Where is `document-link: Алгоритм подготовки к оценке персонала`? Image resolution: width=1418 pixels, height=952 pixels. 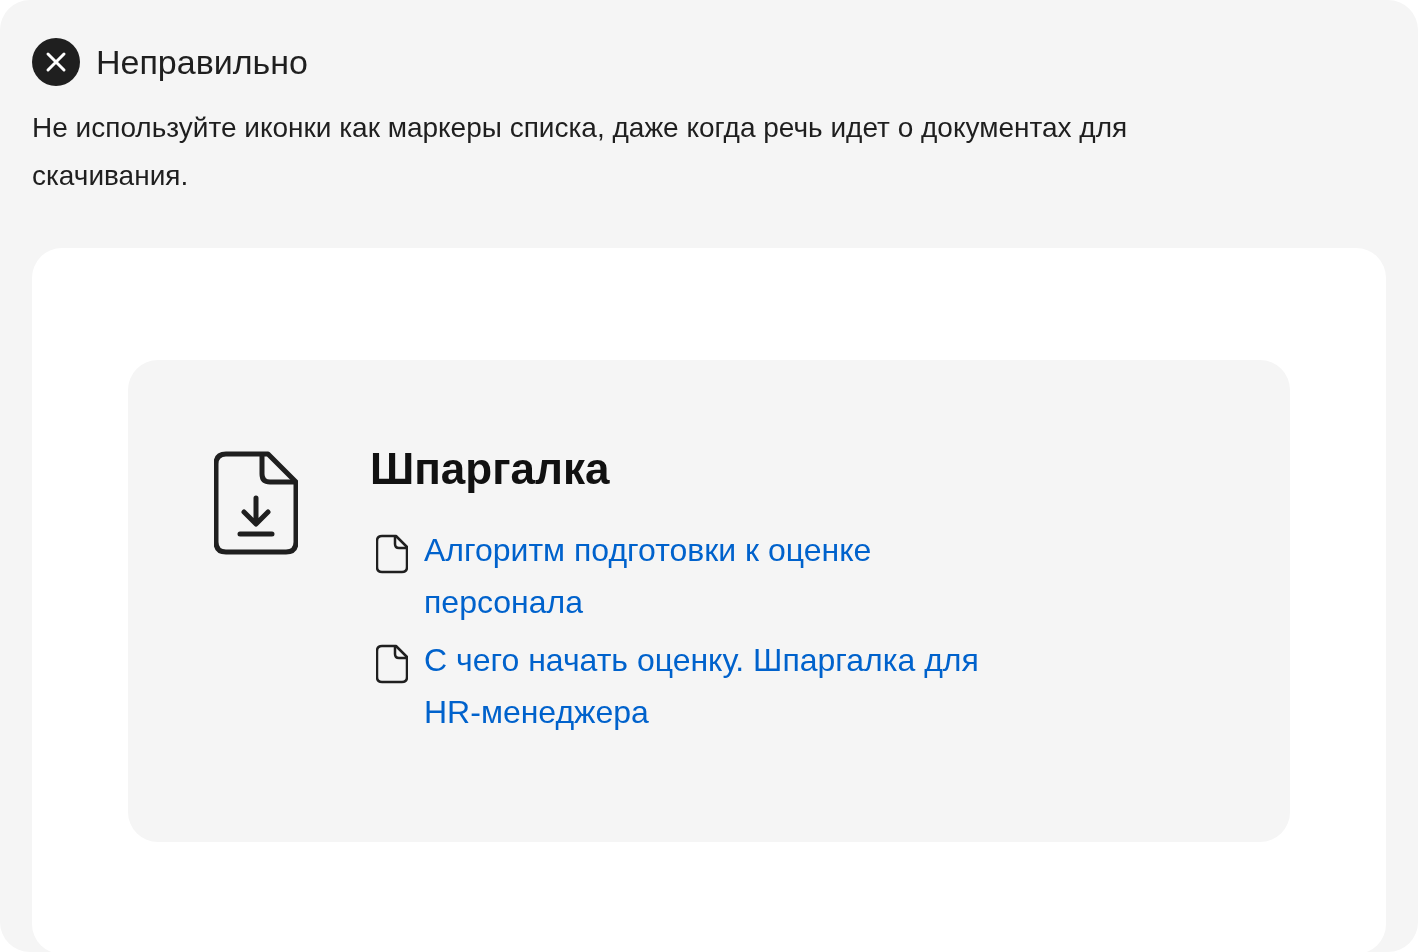 document-link: Алгоритм подготовки к оценке персонала is located at coordinates (724, 576).